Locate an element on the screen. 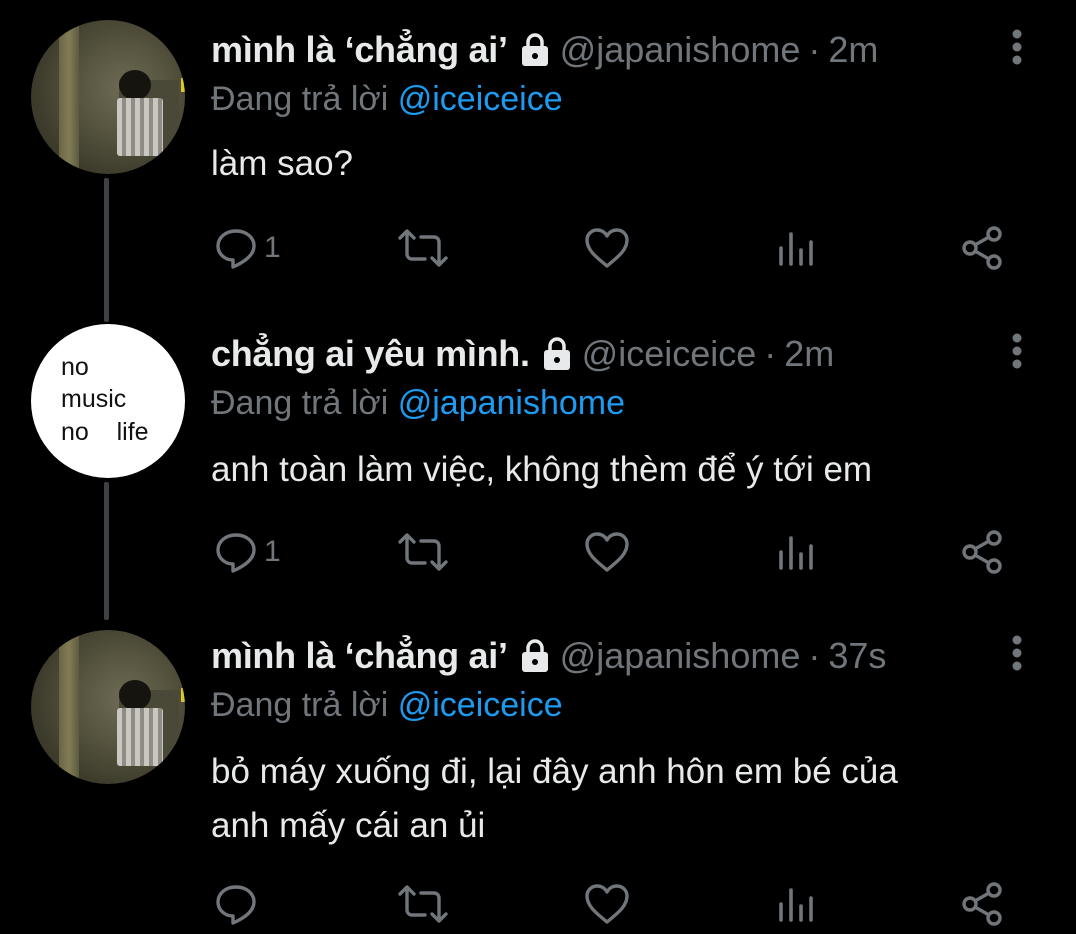  tweet-actions is located at coordinates (538, 904).